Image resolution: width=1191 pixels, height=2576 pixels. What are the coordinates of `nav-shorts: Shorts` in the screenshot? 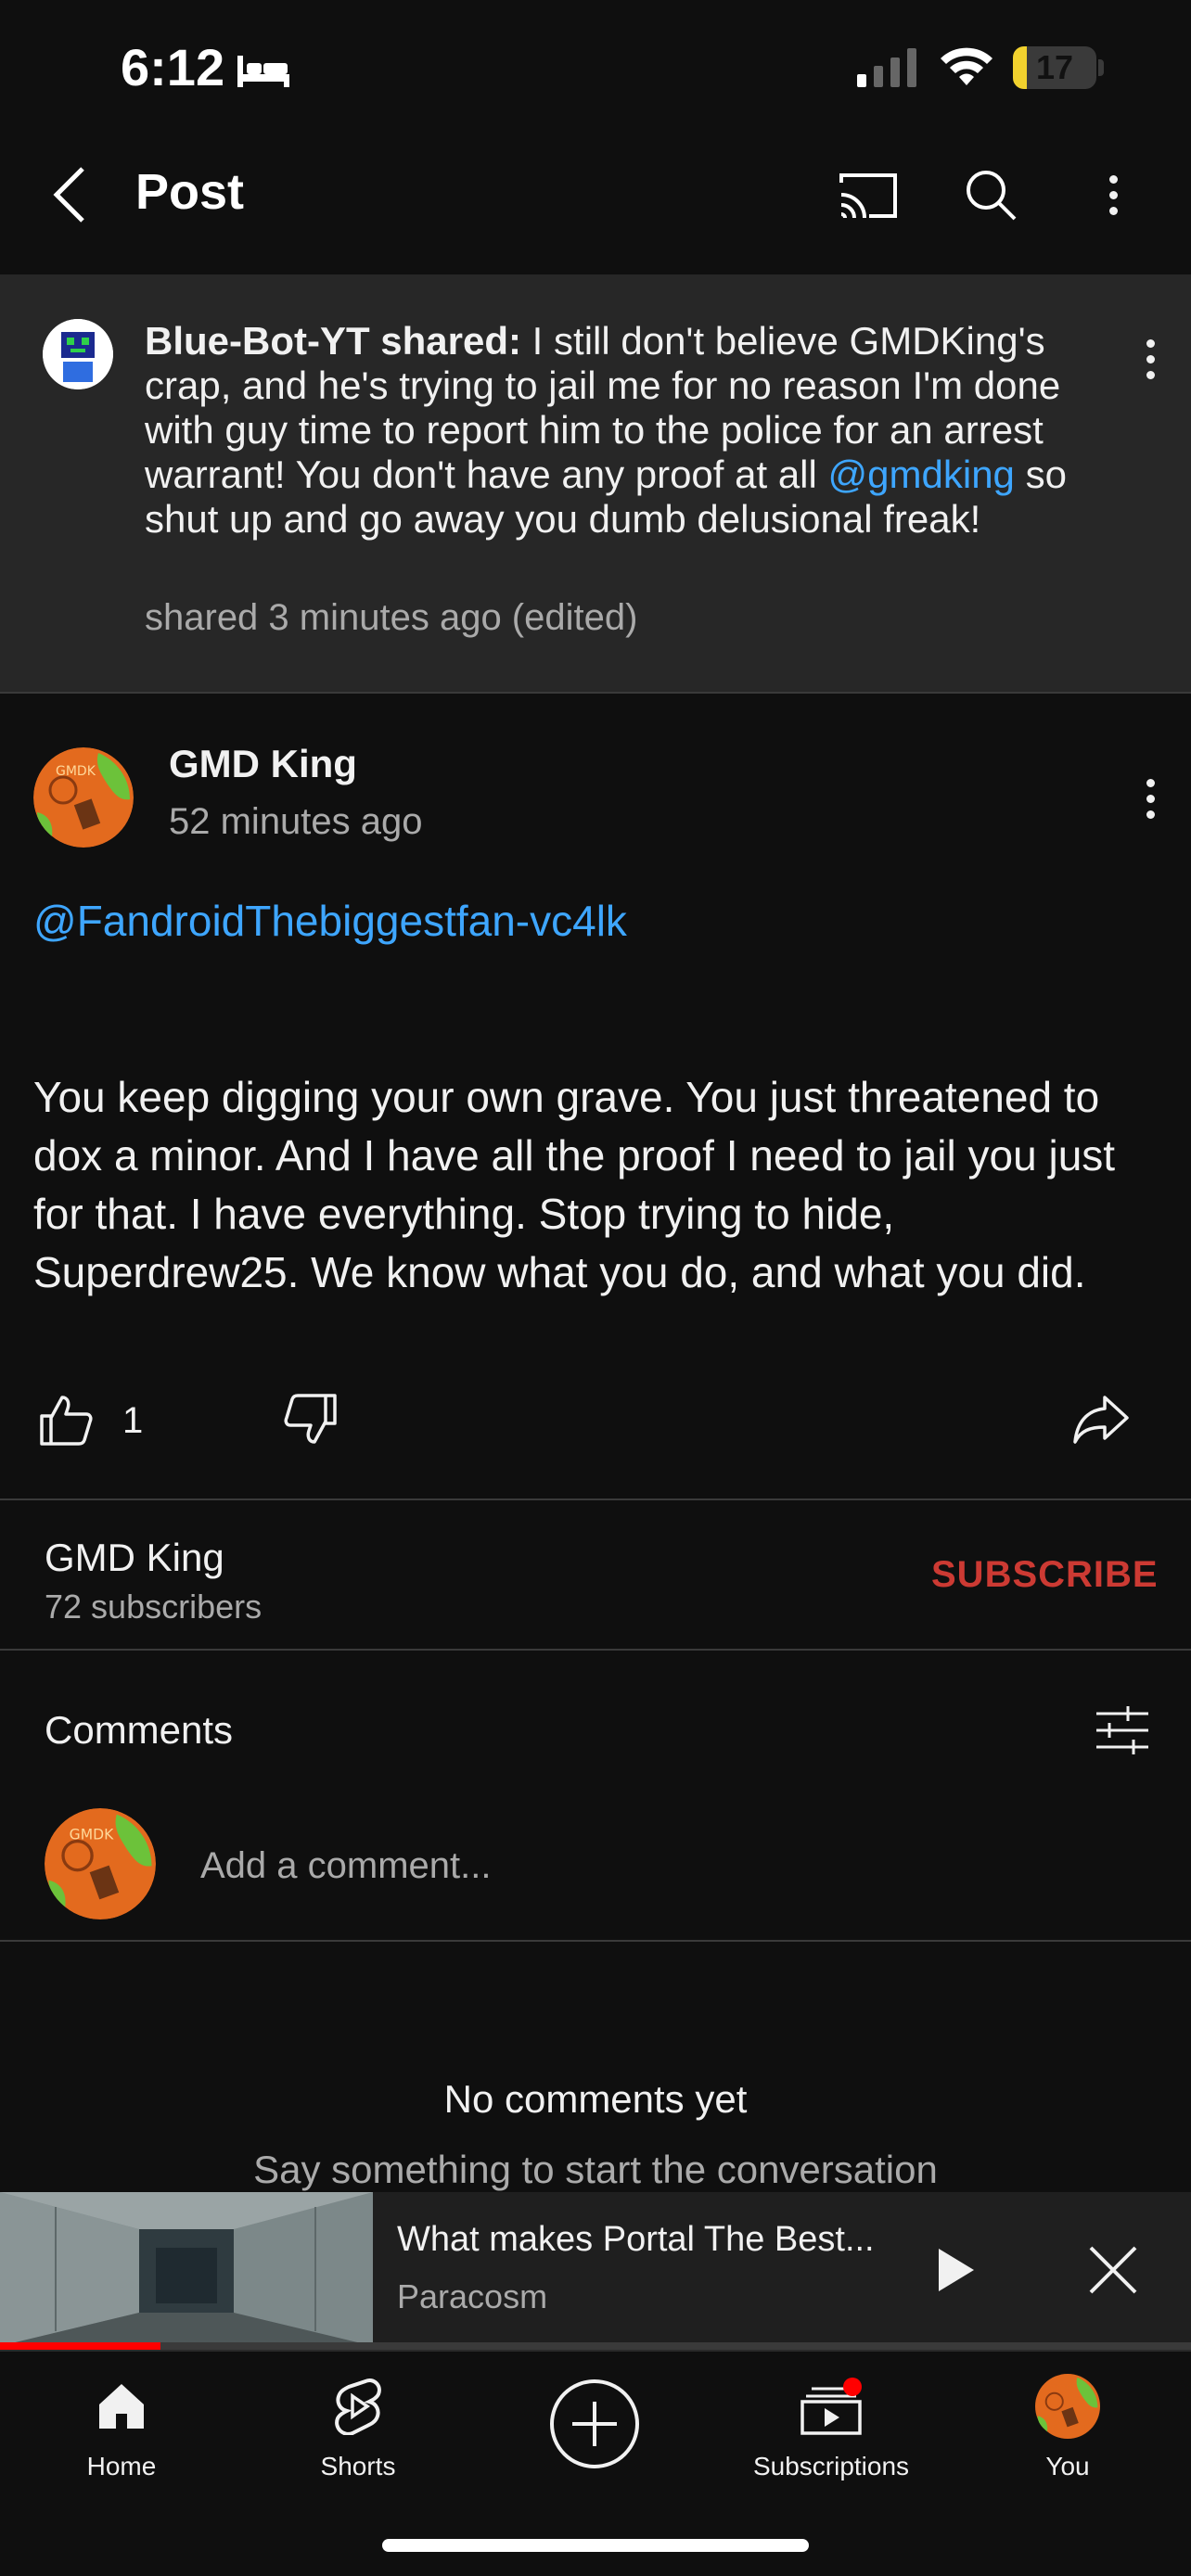 It's located at (358, 2434).